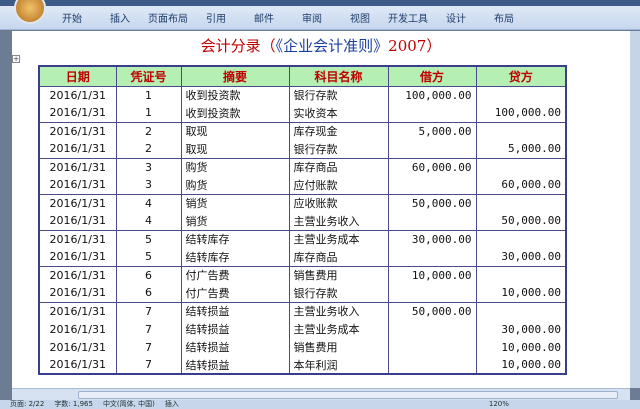  I want to click on table-move-handle-icon: +, so click(16, 59).